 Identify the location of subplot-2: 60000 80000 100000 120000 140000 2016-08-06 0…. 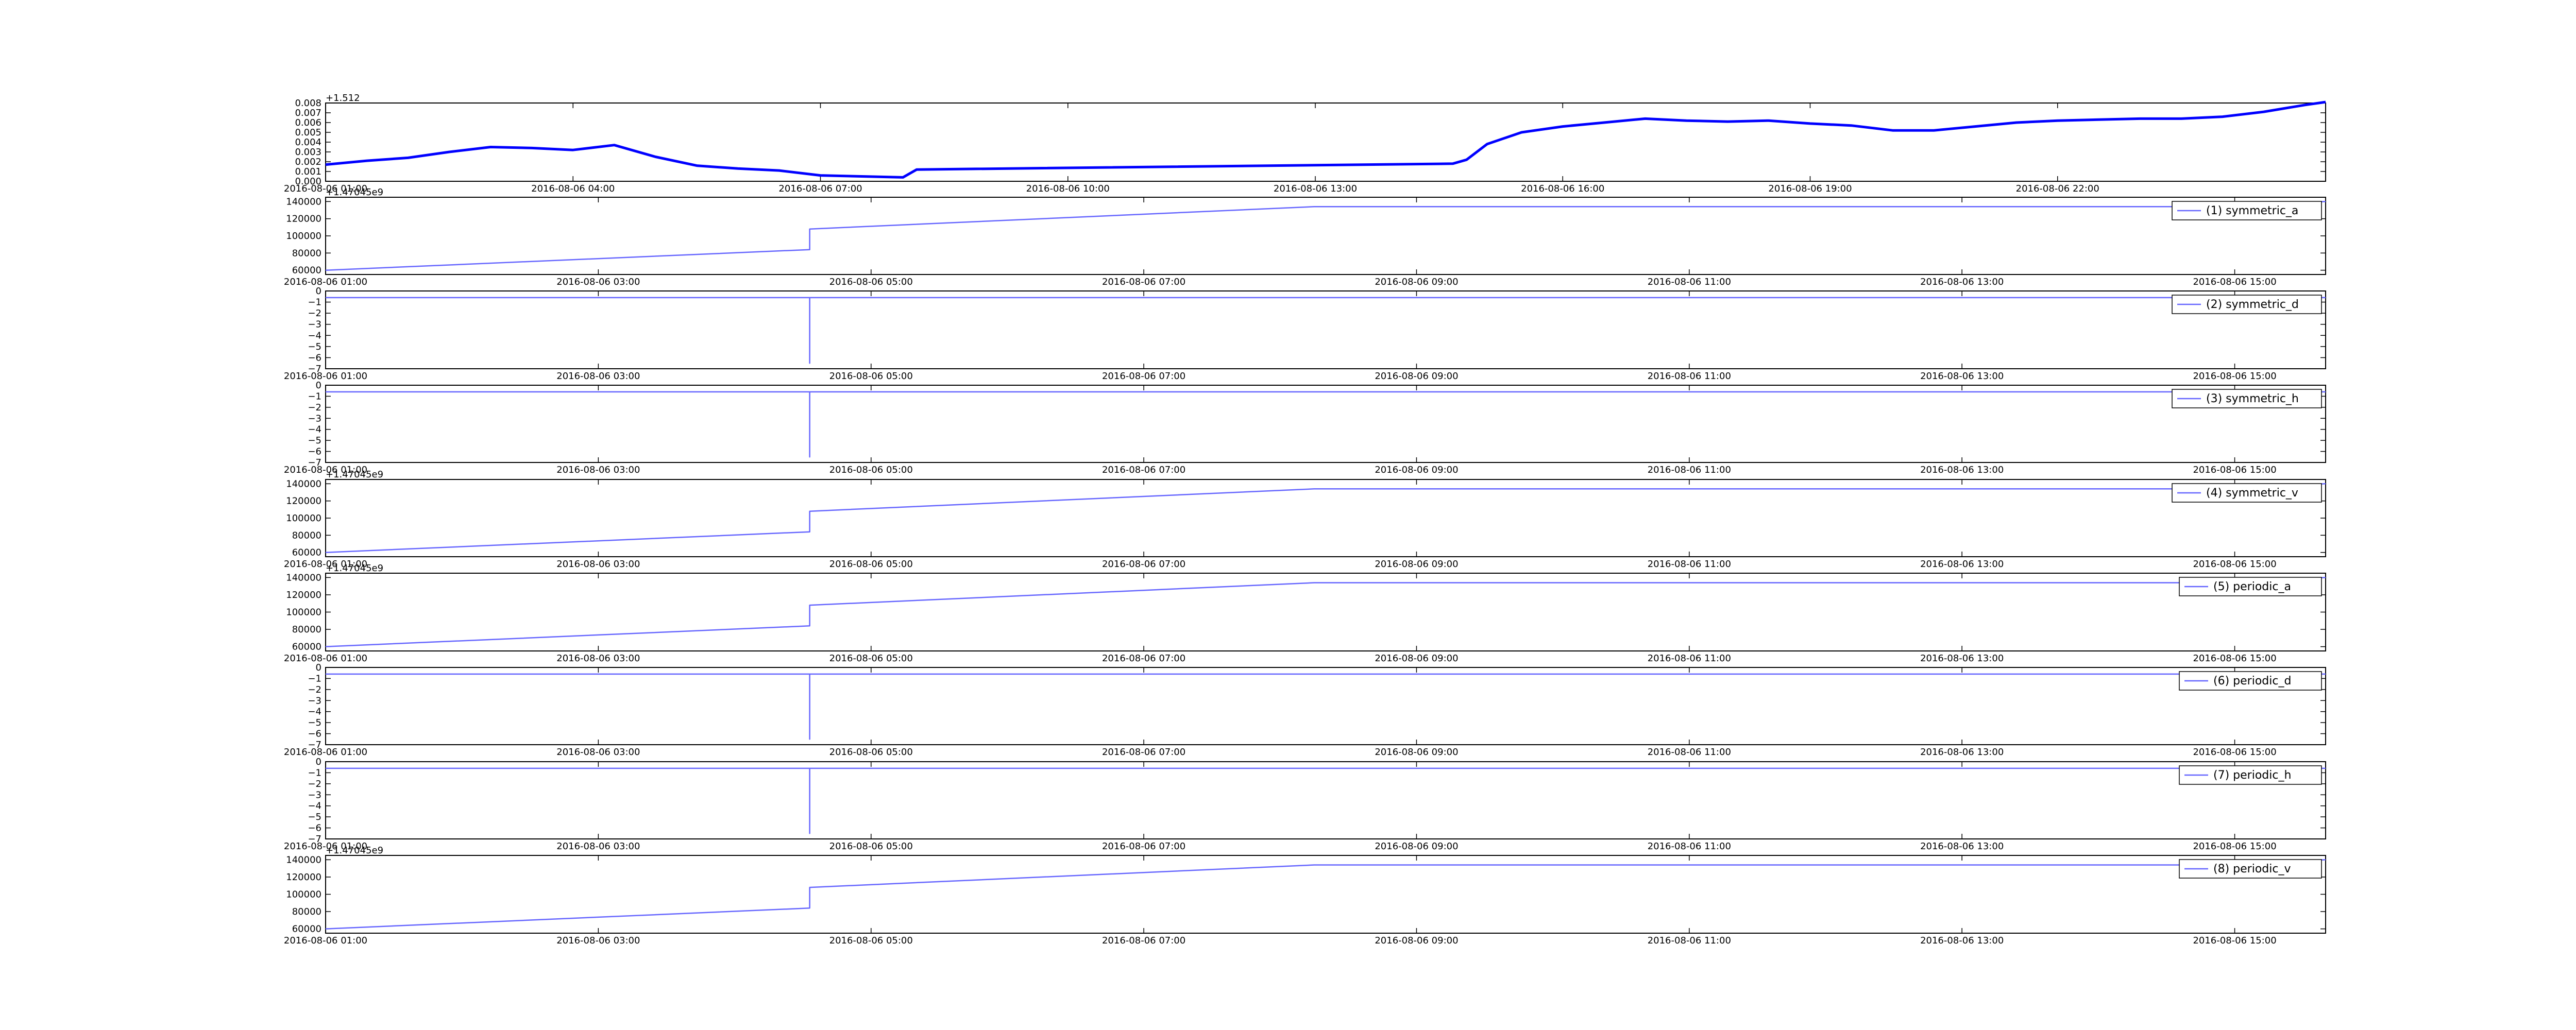
(1305, 237).